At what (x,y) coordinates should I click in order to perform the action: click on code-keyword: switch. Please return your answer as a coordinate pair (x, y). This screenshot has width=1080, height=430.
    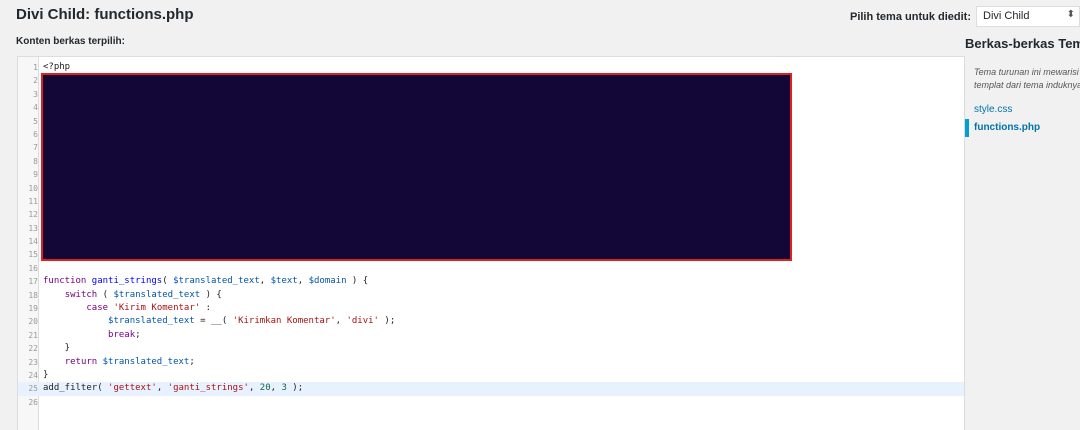
    Looking at the image, I should click on (81, 294).